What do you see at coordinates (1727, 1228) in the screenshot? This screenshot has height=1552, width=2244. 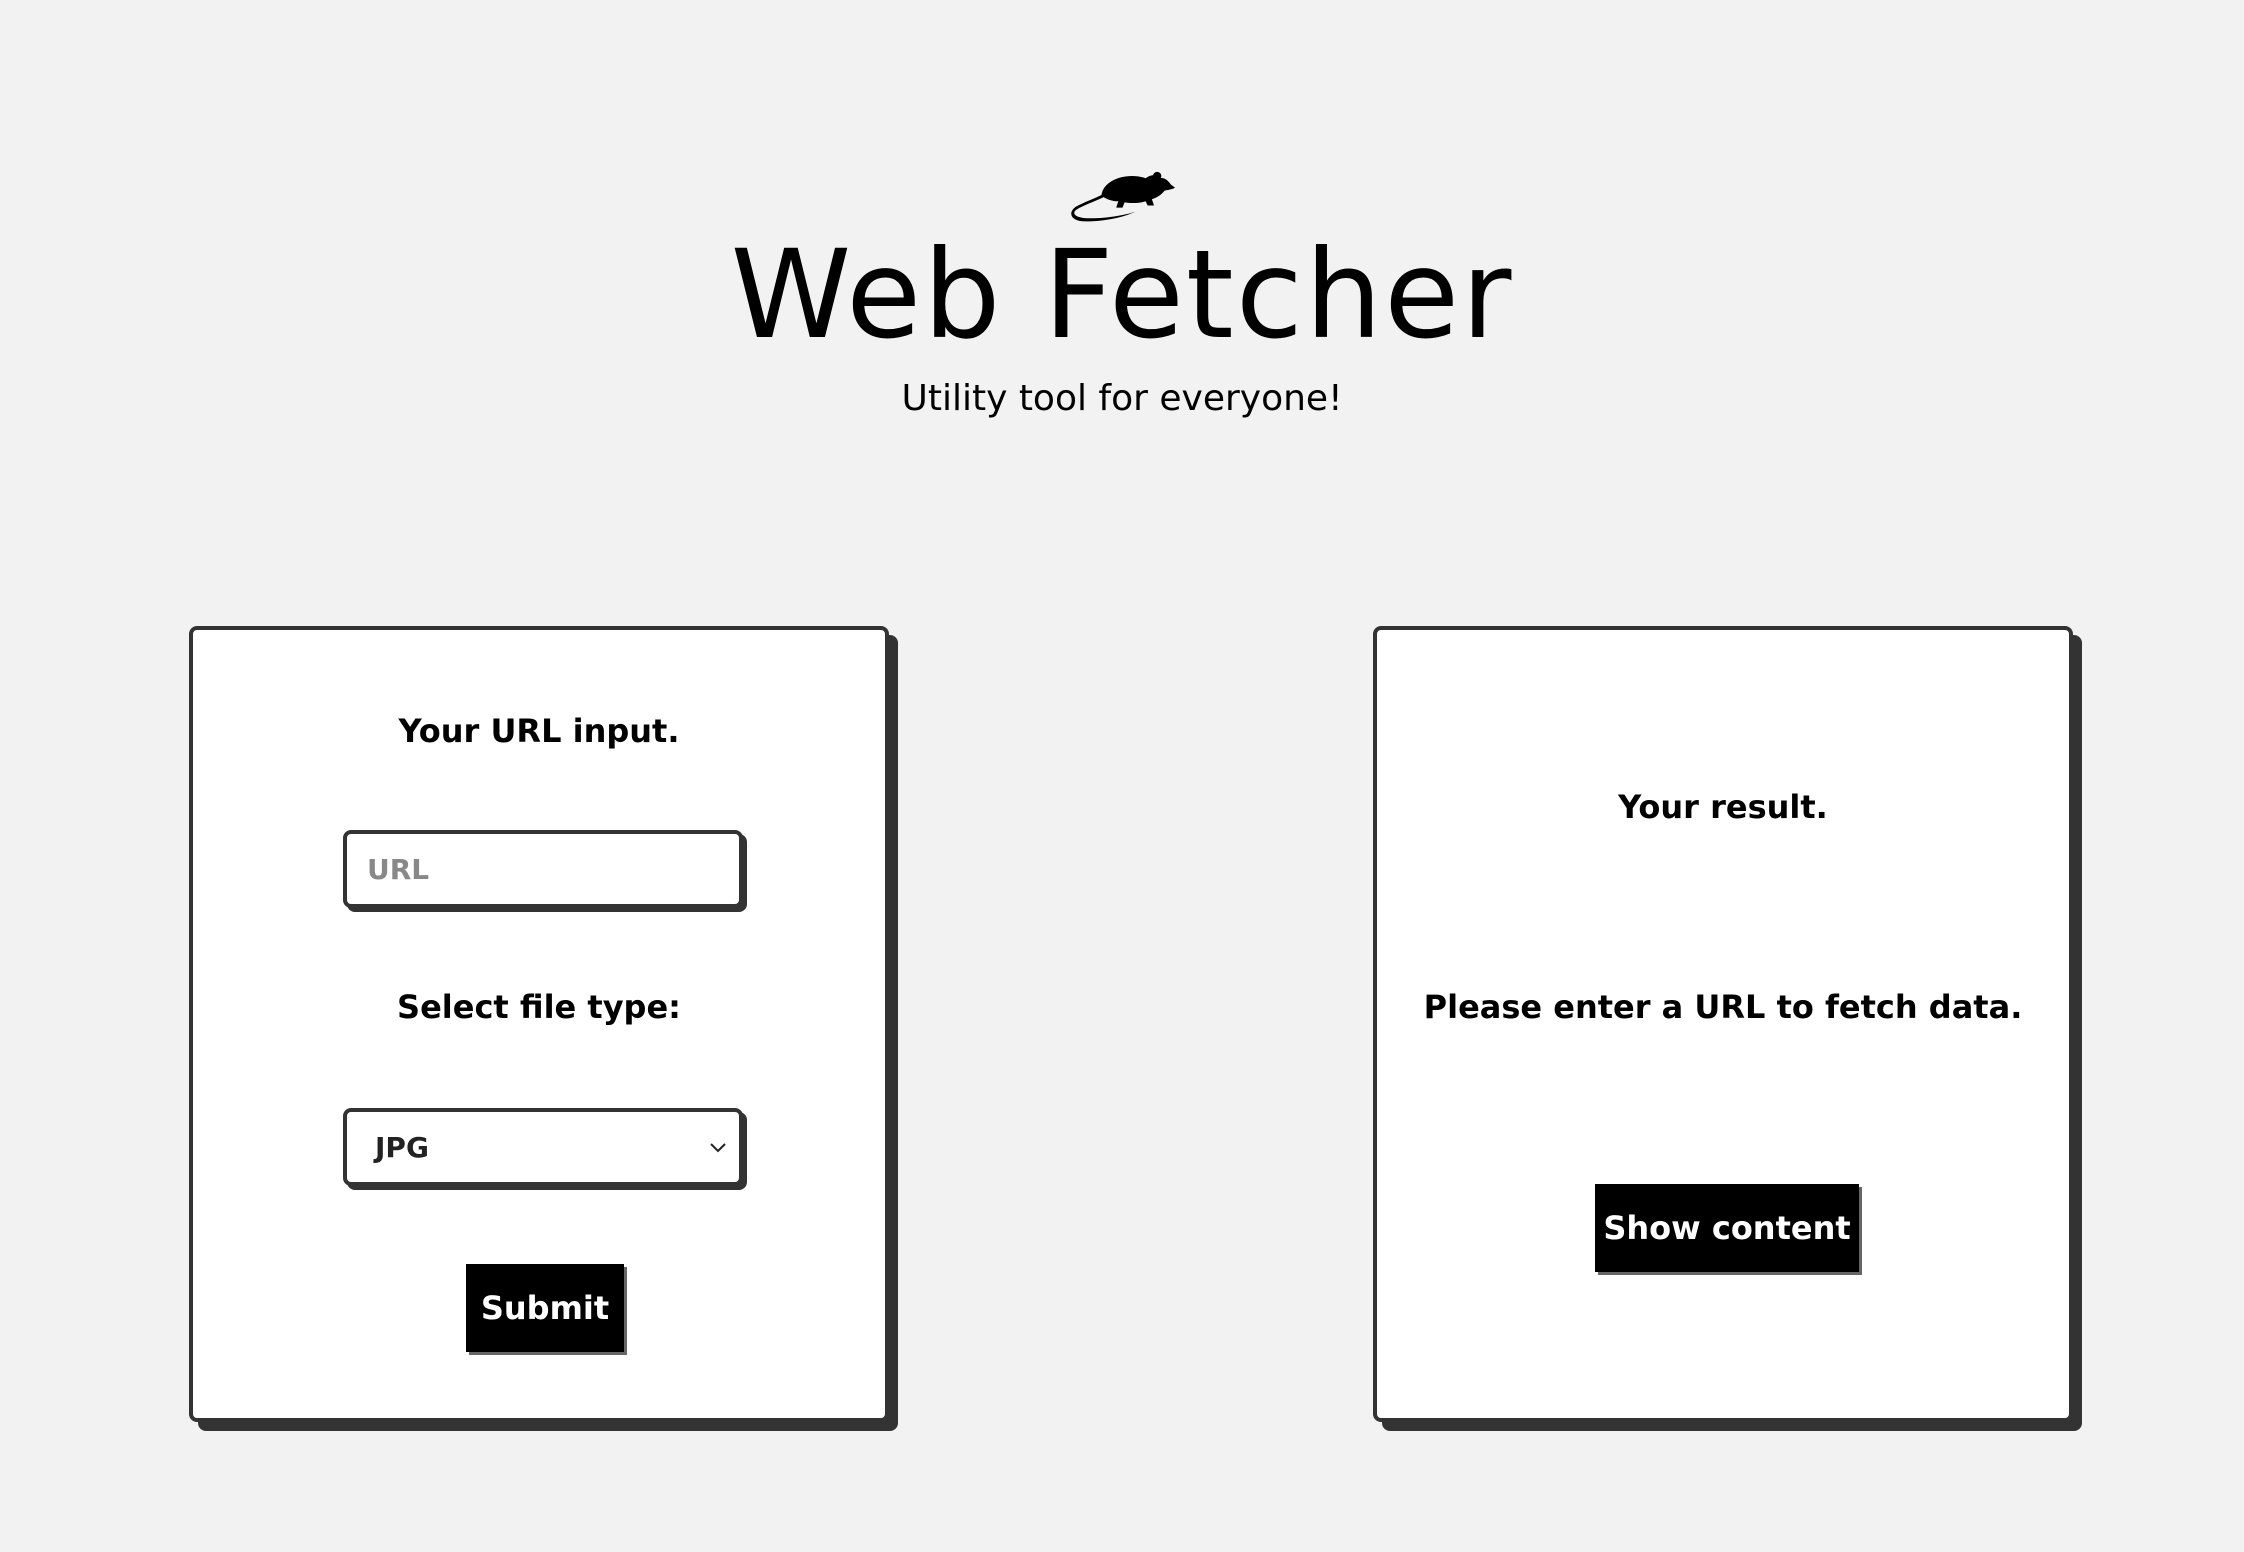 I see `show-content-button: Show content` at bounding box center [1727, 1228].